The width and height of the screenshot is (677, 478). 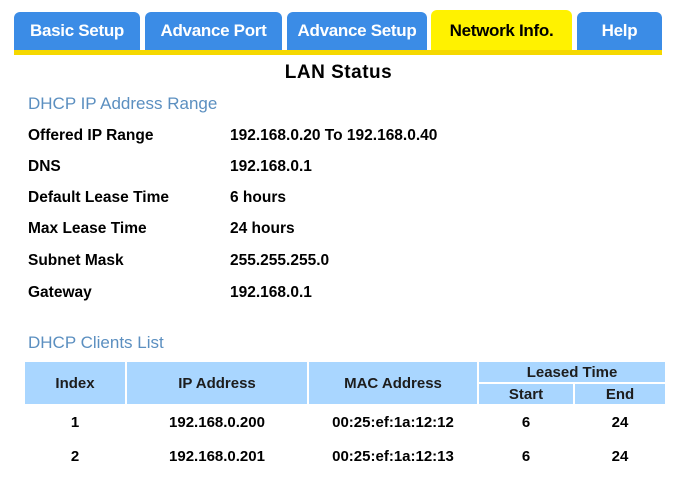 I want to click on cell-index: 1, so click(x=75, y=422).